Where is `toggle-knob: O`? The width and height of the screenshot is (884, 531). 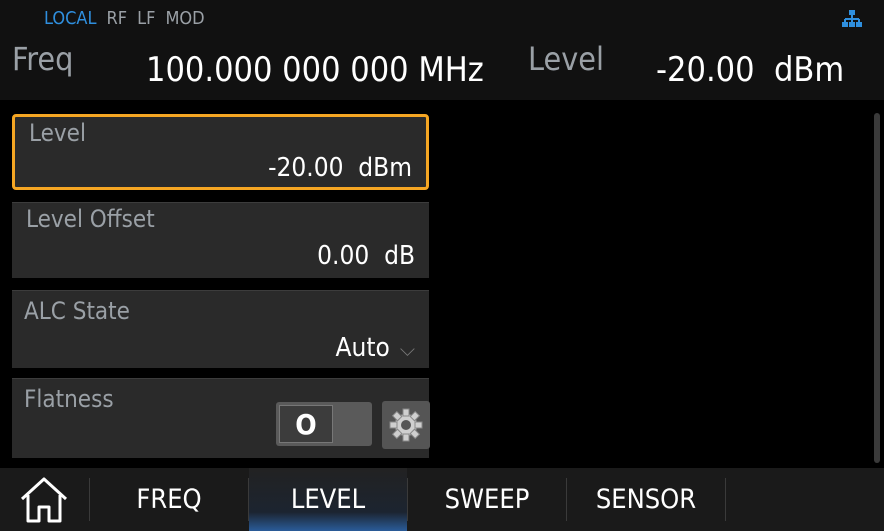
toggle-knob: O is located at coordinates (306, 424).